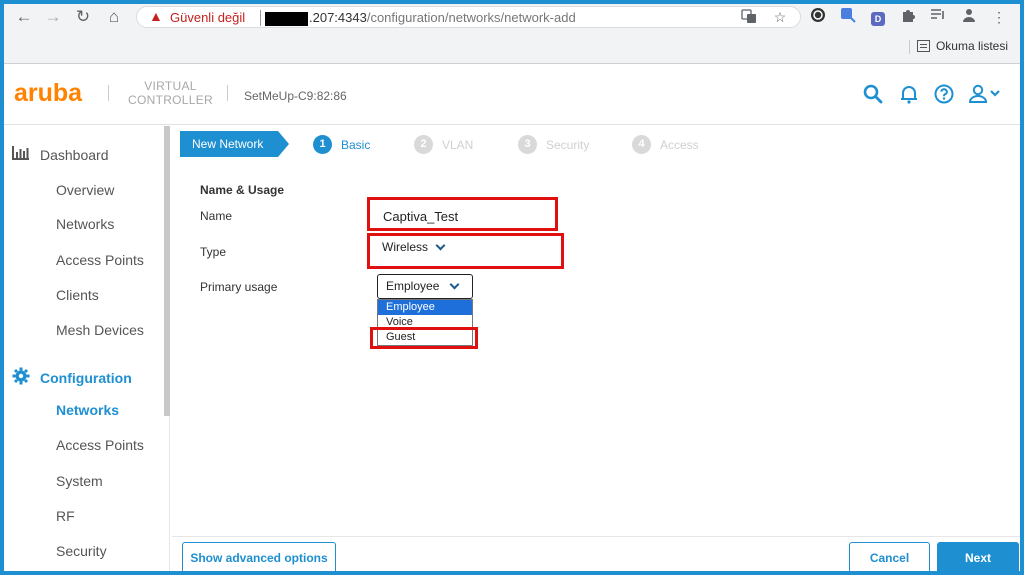  What do you see at coordinates (85, 224) in the screenshot?
I see `sidebar-item-networks-dashboard: Networks` at bounding box center [85, 224].